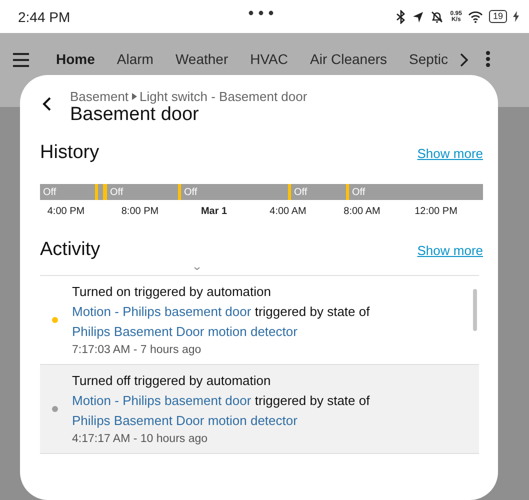  Describe the element at coordinates (137, 350) in the screenshot. I see `entry-time: 7:17:03 AM - 7 hours ago` at that location.